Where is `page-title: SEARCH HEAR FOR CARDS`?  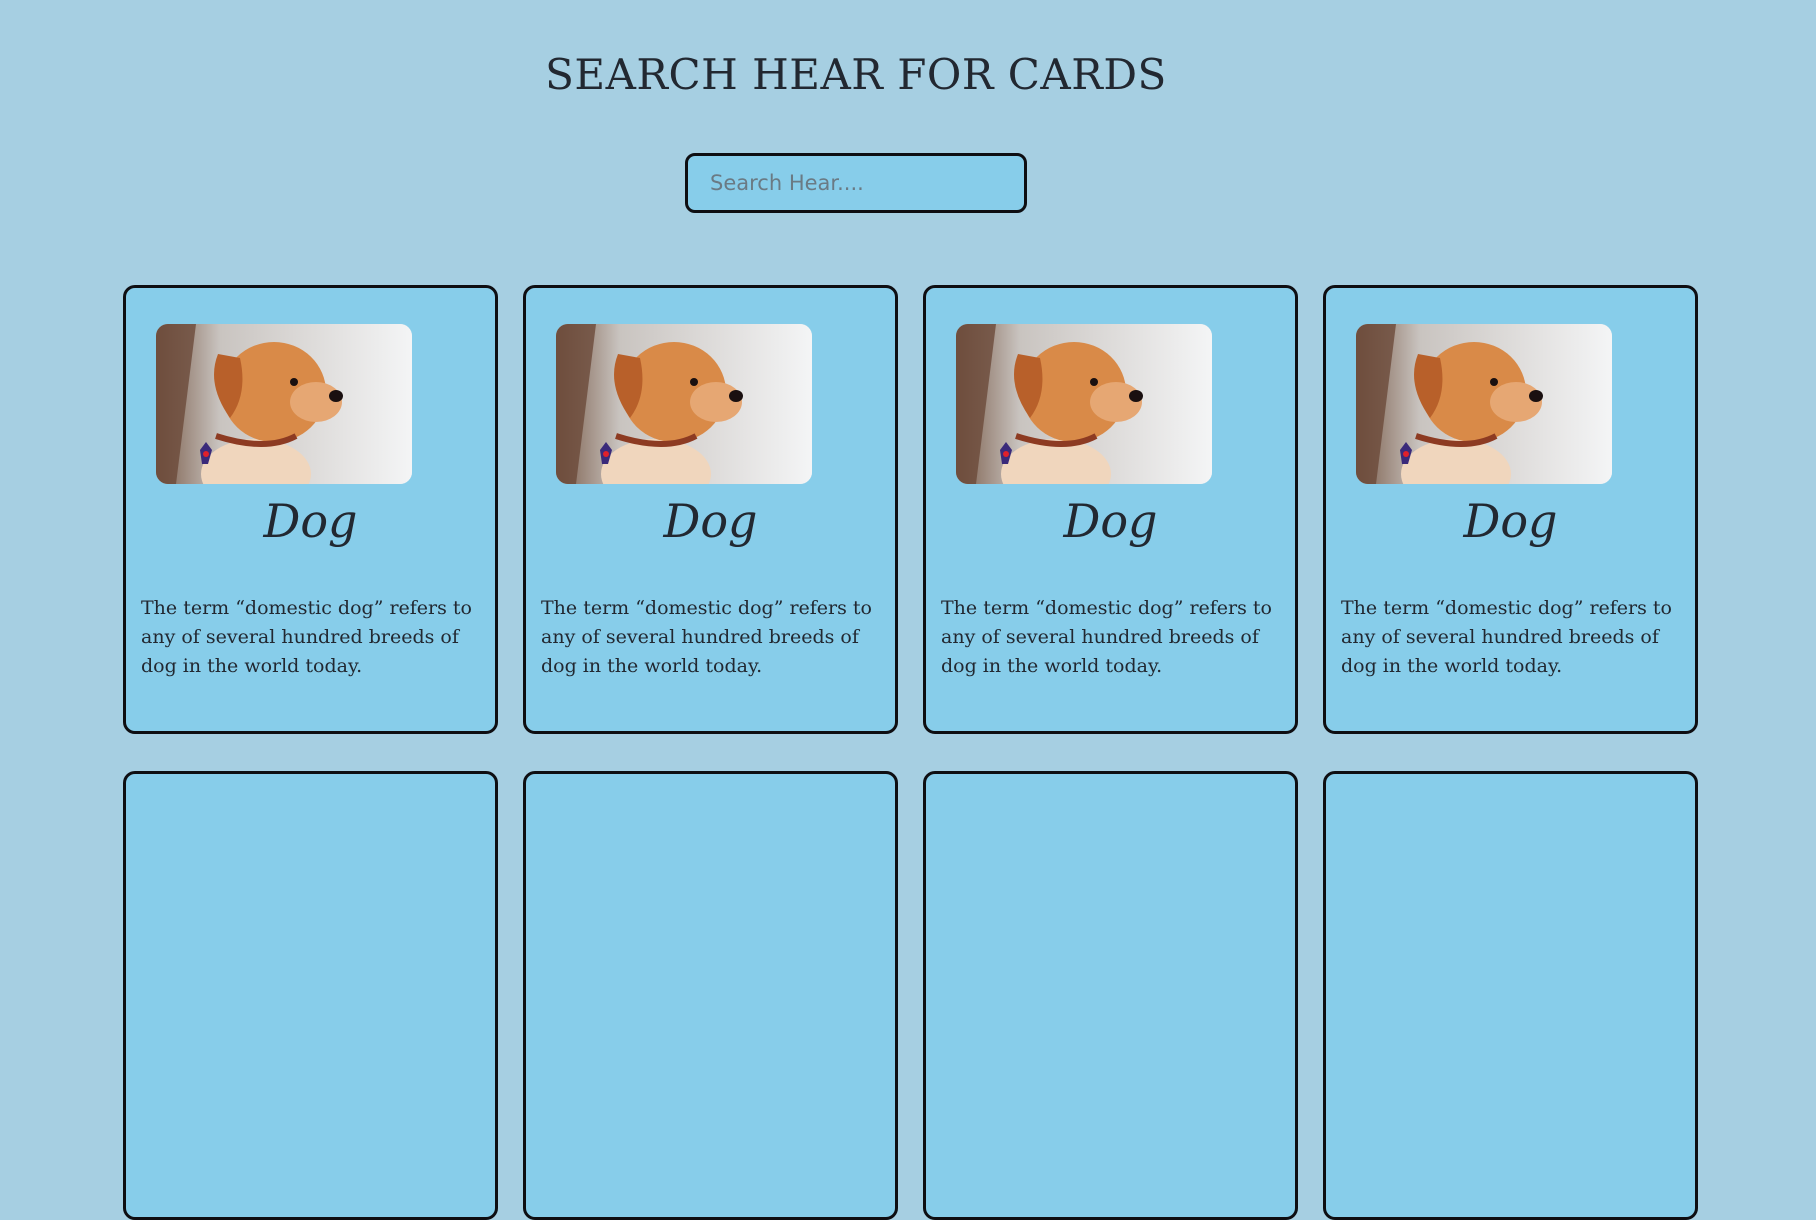
page-title: SEARCH HEAR FOR CARDS is located at coordinates (856, 74).